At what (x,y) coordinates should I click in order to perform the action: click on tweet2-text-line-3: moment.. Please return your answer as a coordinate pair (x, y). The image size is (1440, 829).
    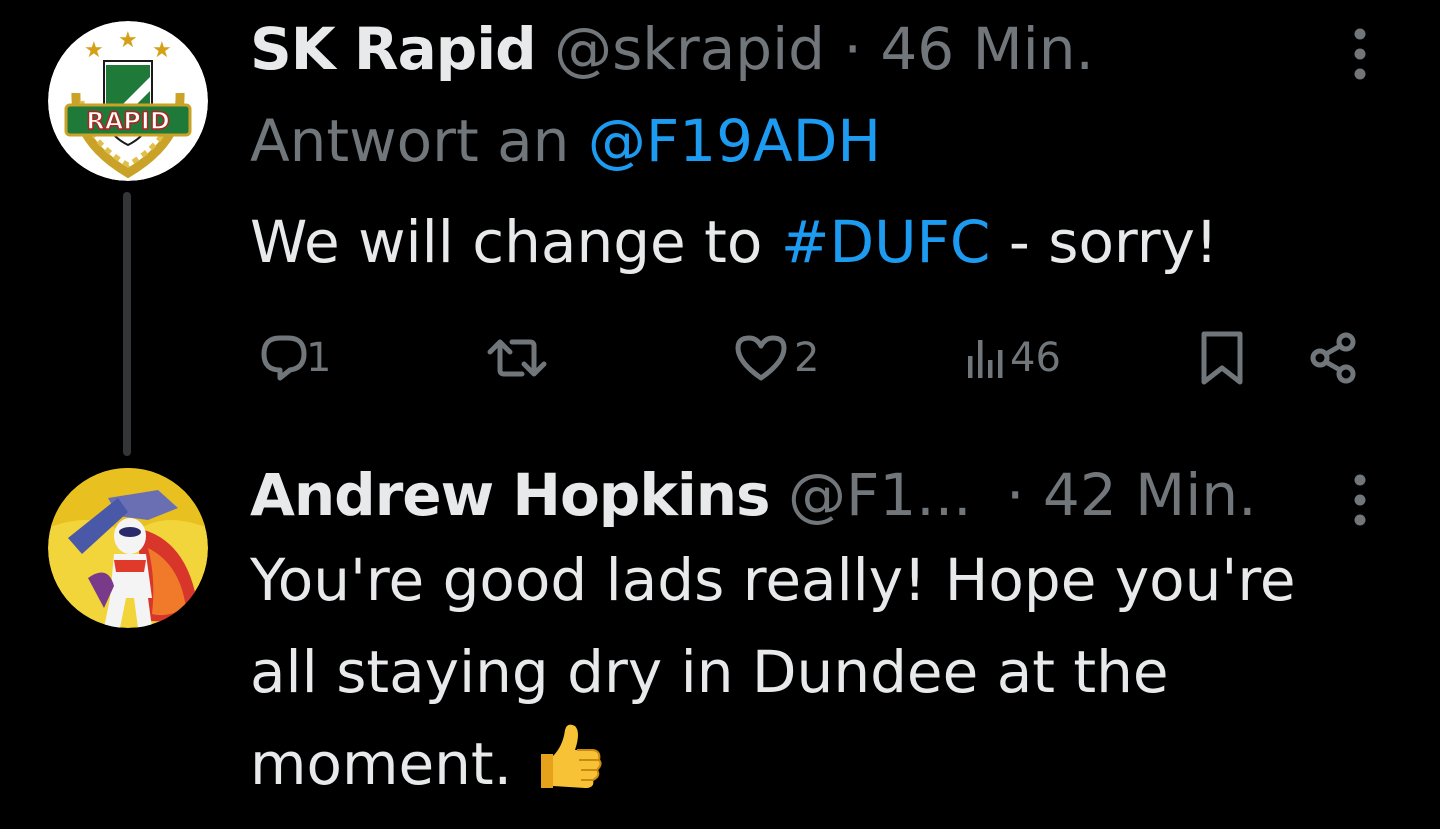
    Looking at the image, I should click on (427, 769).